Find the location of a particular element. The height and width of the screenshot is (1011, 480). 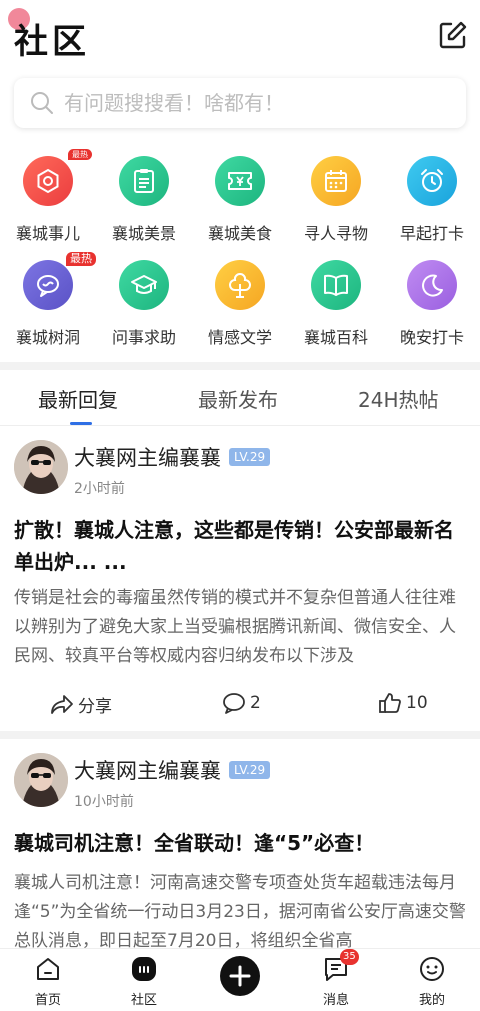

category-label: 情感文学 is located at coordinates (239, 337).